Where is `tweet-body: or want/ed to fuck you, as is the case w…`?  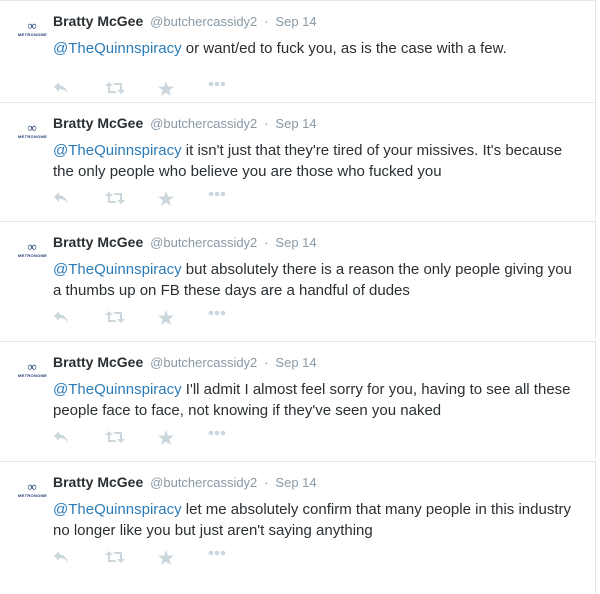 tweet-body: or want/ed to fuck you, as is the case w… is located at coordinates (344, 48).